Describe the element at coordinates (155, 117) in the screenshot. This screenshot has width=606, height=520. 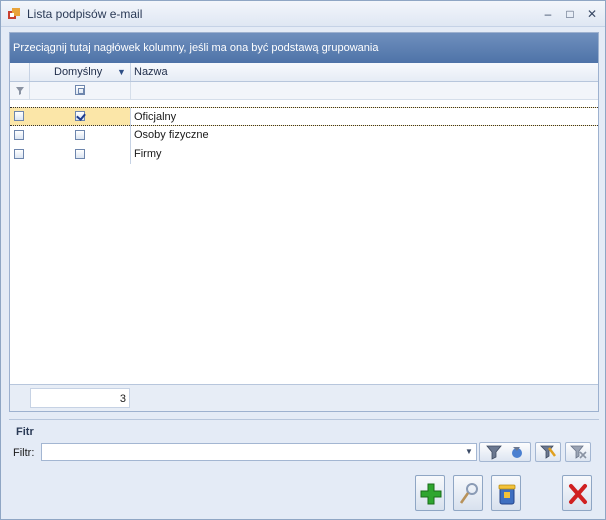
I see `name-cell: Oficjalny` at that location.